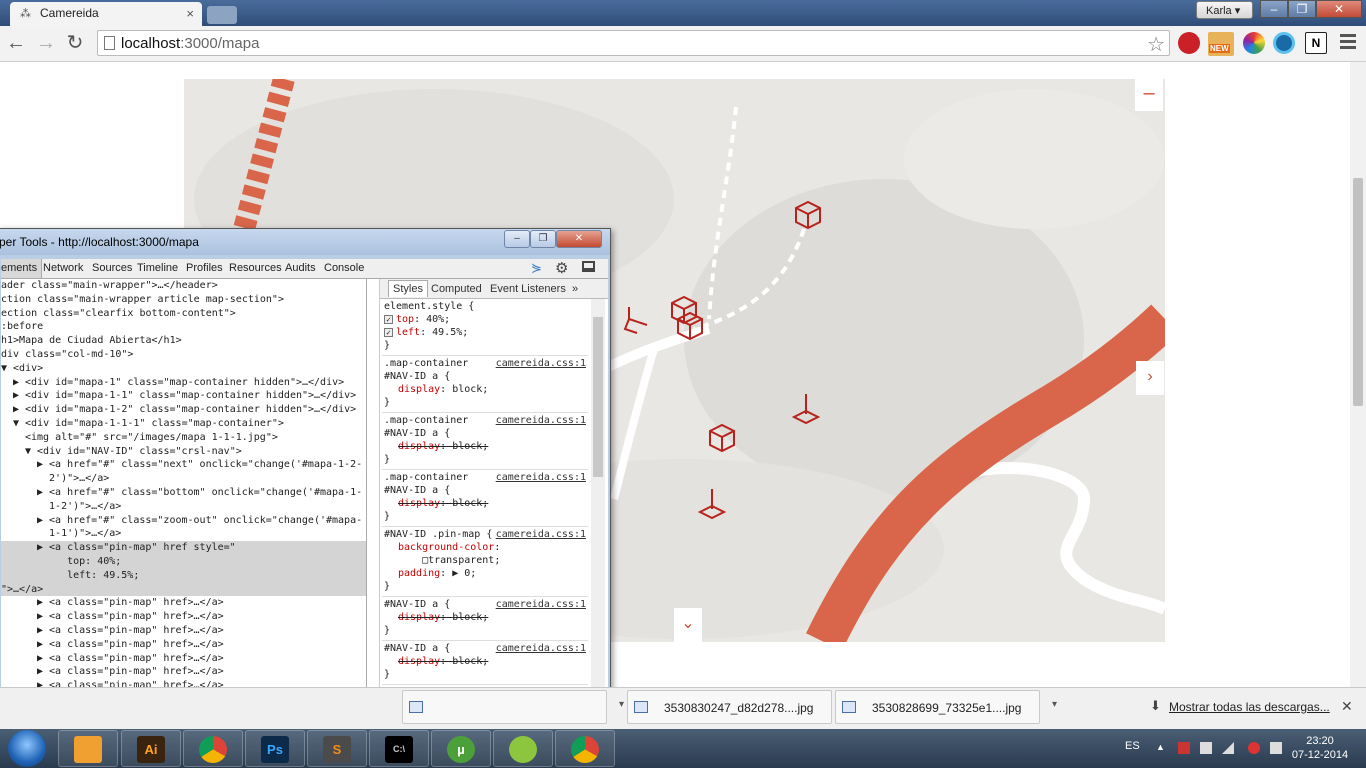  I want to click on forward-arrow-icon: →, so click(46, 44).